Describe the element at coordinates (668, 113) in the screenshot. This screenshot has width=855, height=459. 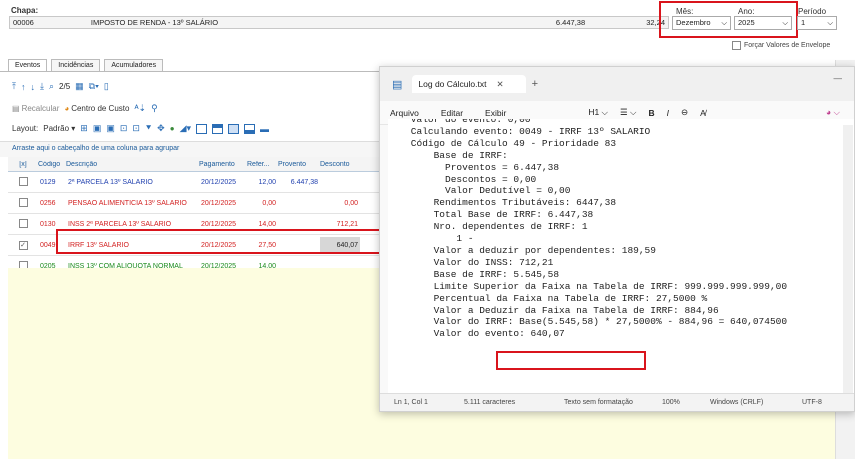
I see `italic-icon: I` at that location.